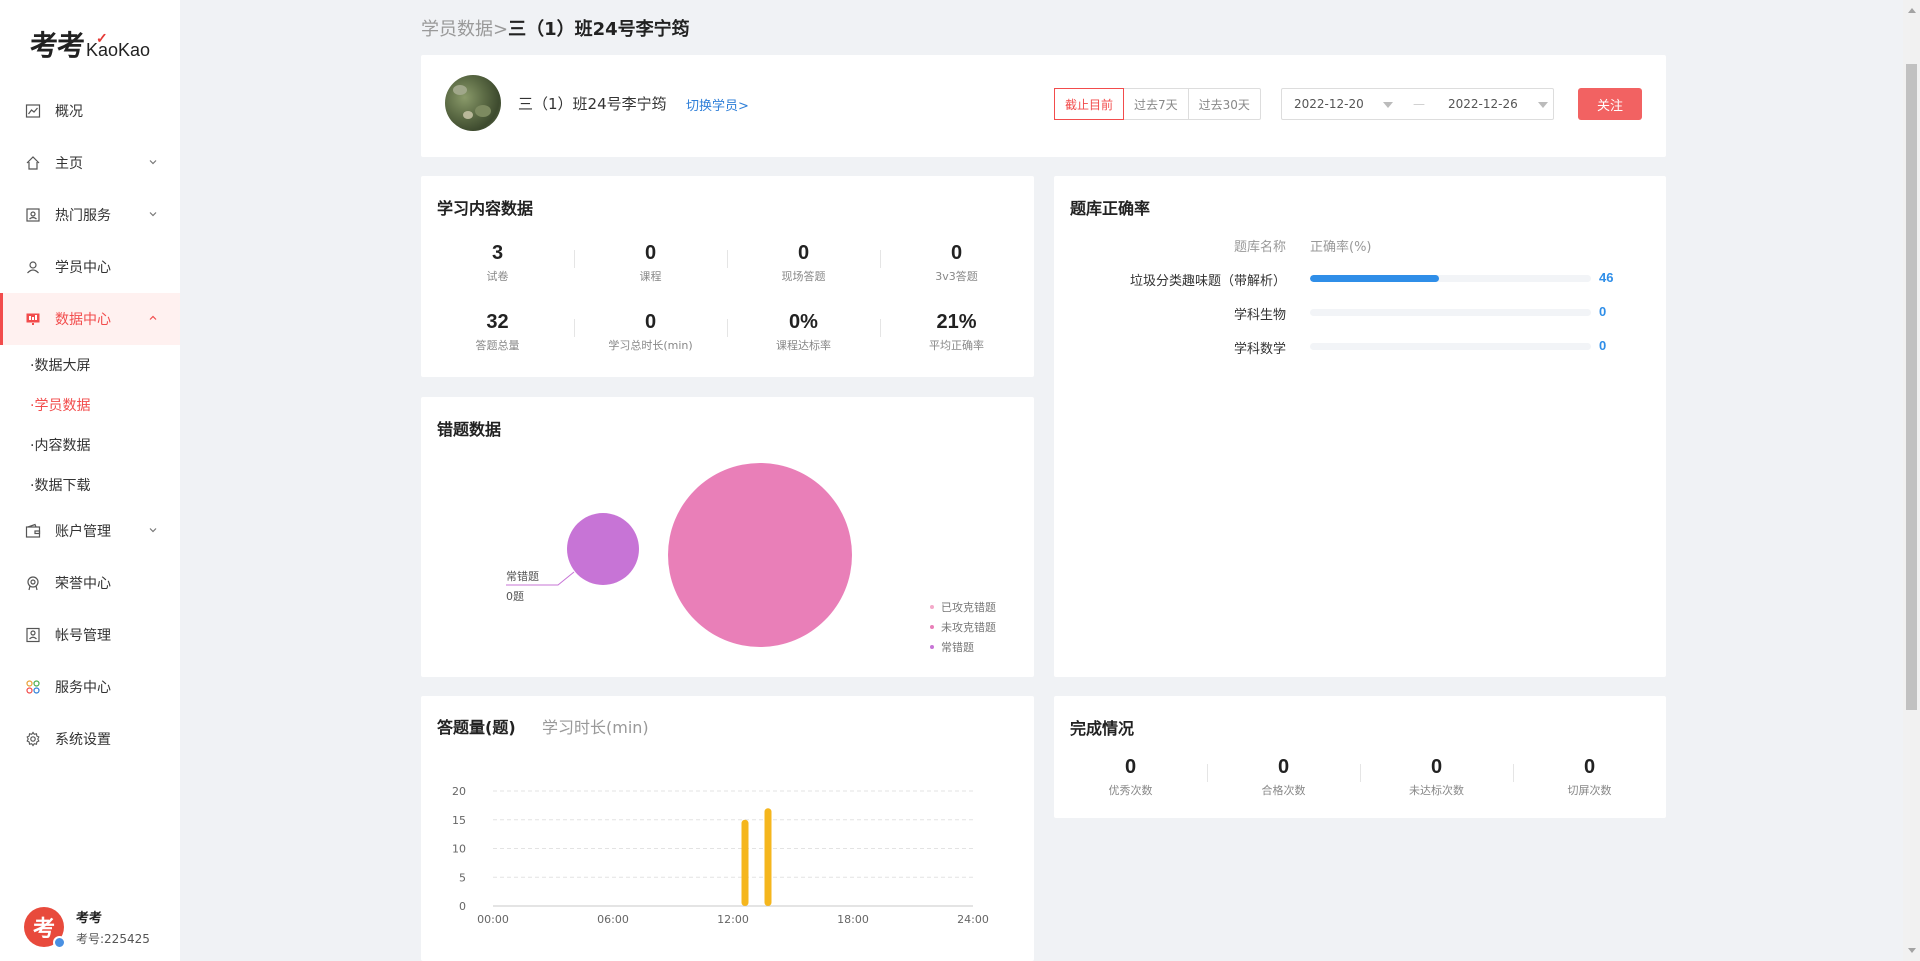 This screenshot has height=961, width=1920. I want to click on gear-icon, so click(33, 739).